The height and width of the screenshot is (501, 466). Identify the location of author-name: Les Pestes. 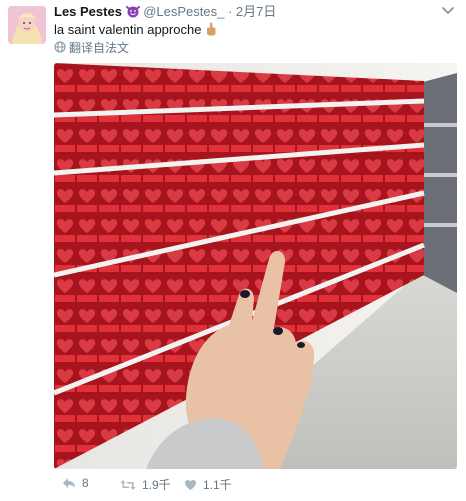
(88, 11).